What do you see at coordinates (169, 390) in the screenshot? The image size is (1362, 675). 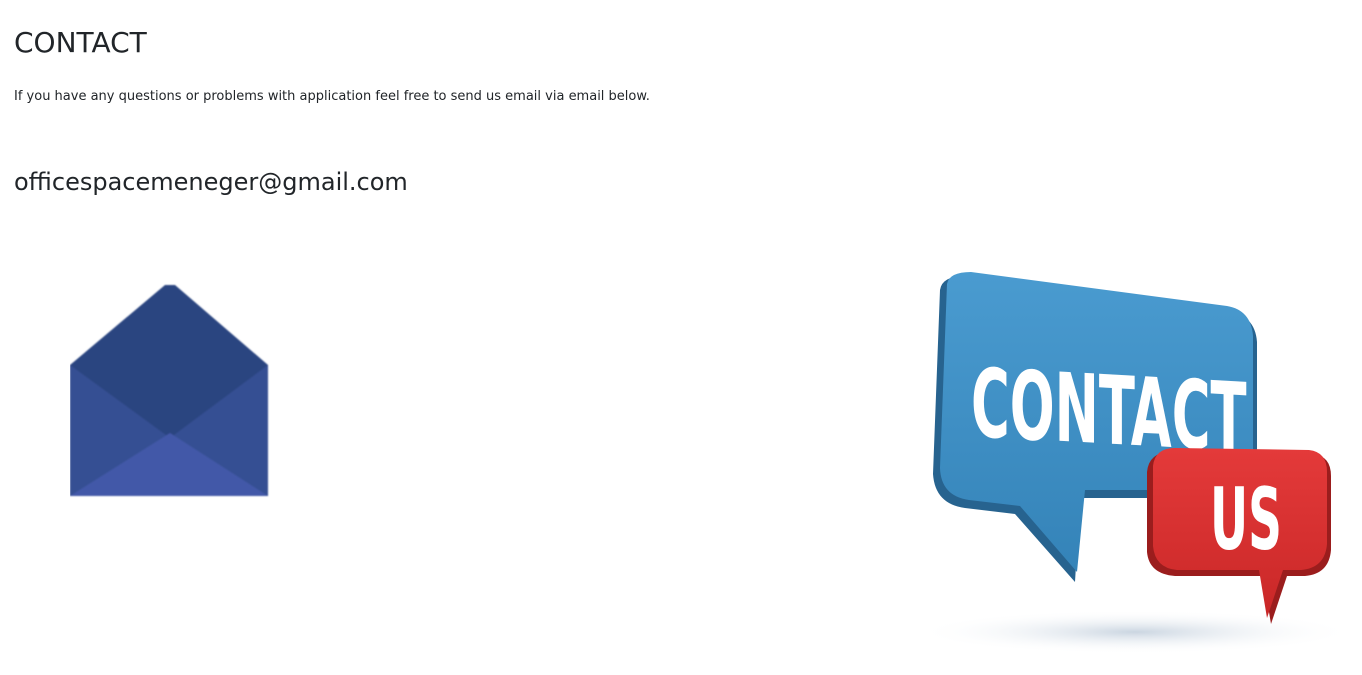 I see `envelope-icon` at bounding box center [169, 390].